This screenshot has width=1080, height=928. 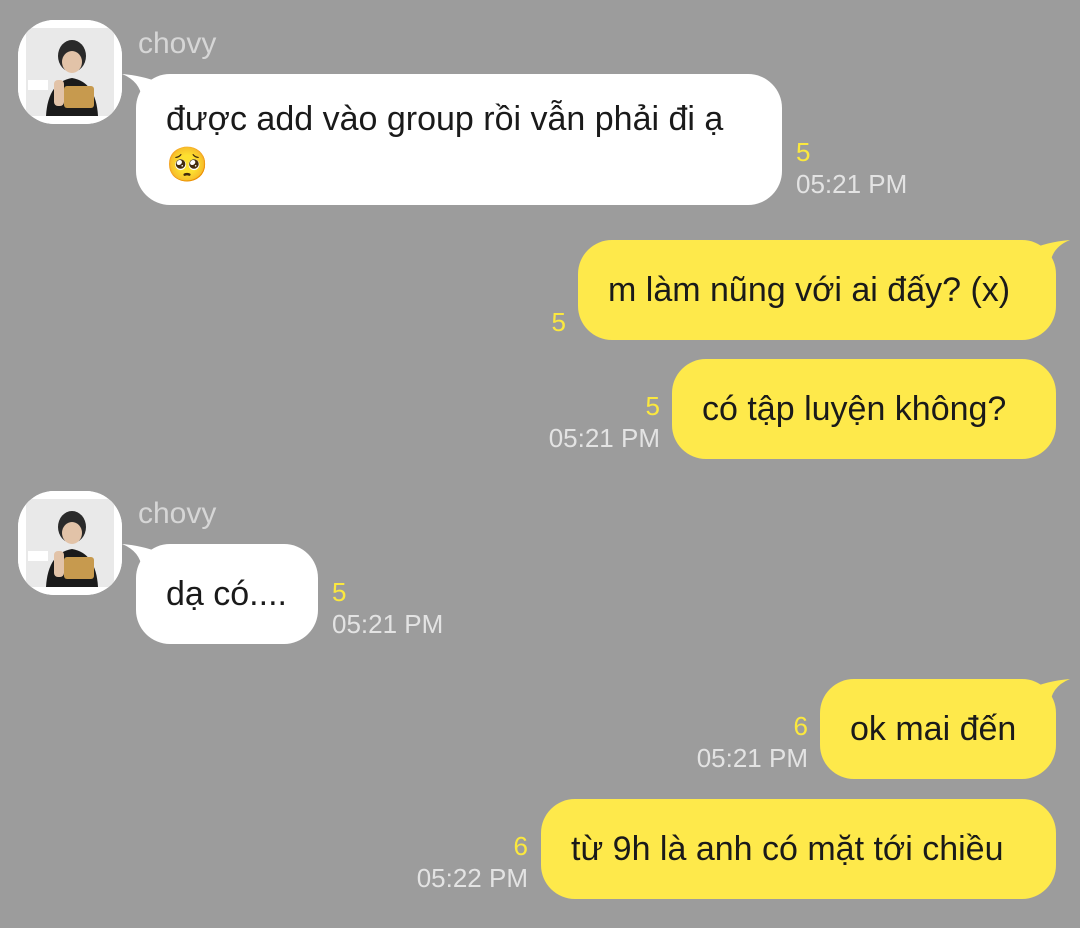 I want to click on message-bubble-outgoing: m làm nũng với ai đấy? (x), so click(x=824, y=290).